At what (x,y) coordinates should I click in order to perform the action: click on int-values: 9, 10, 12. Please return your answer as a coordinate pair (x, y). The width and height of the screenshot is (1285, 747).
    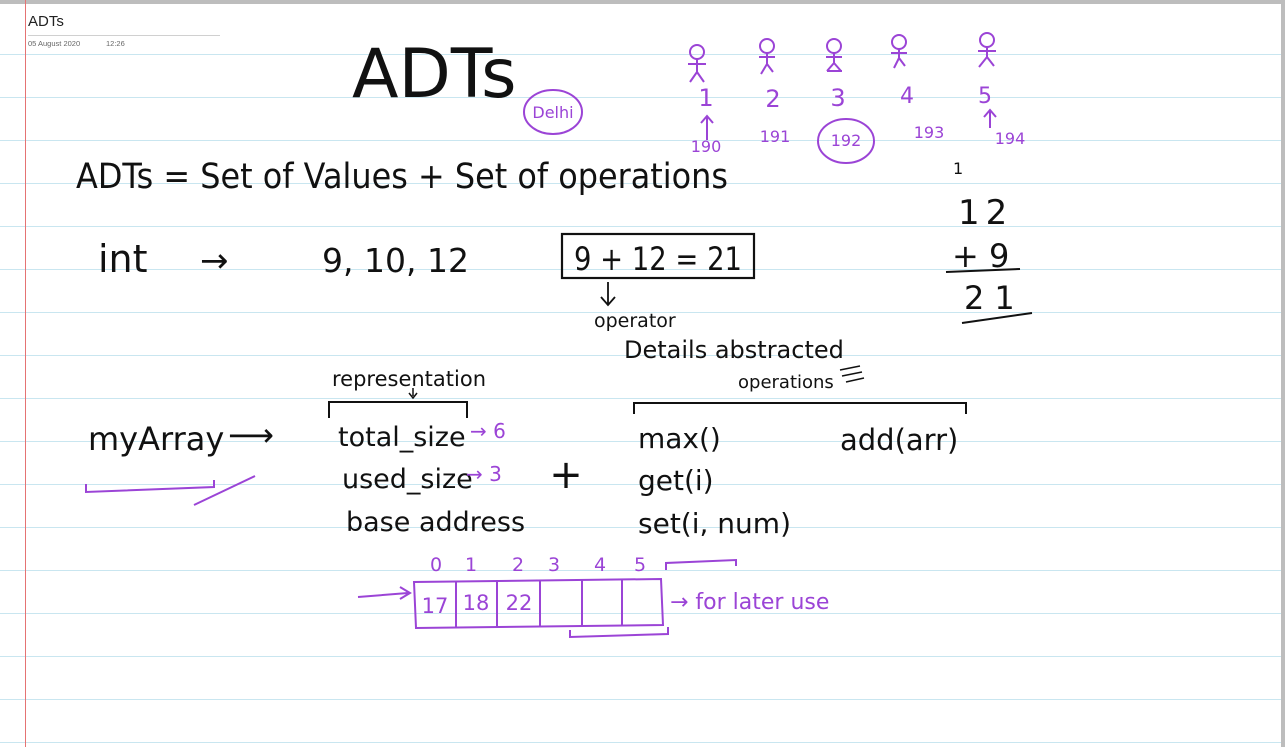
    Looking at the image, I should click on (395, 260).